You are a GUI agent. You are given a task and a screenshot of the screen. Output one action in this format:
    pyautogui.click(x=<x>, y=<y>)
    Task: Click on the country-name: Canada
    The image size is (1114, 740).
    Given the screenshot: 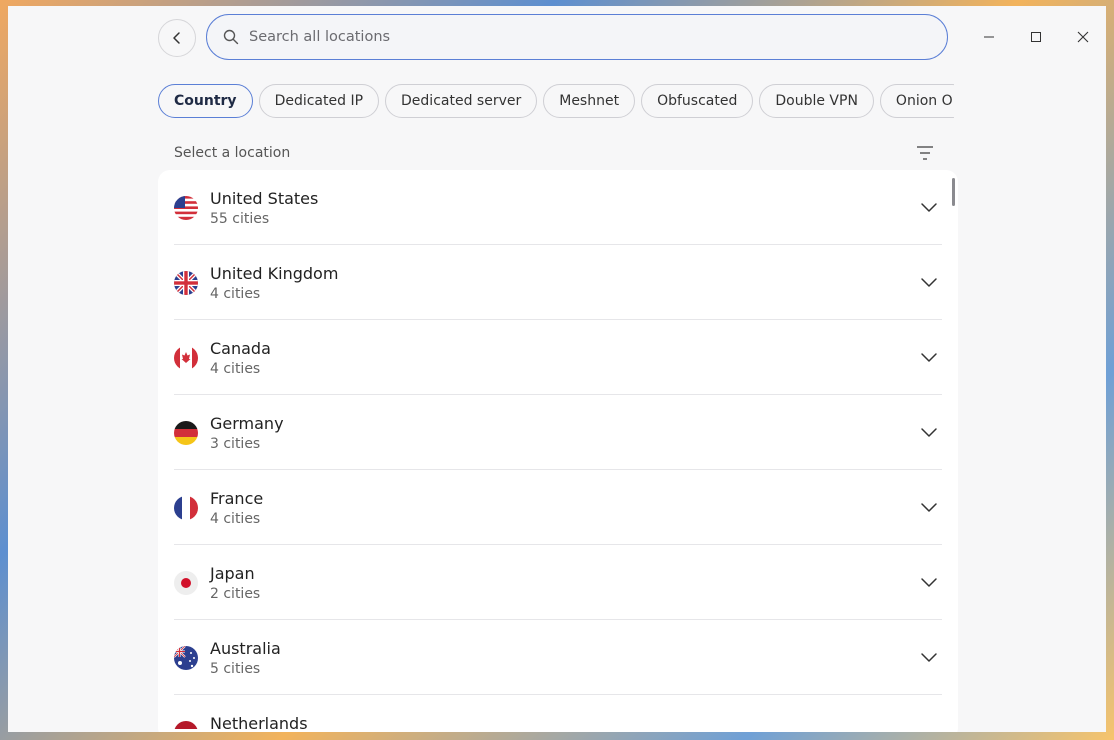 What is the action you would take?
    pyautogui.click(x=240, y=348)
    